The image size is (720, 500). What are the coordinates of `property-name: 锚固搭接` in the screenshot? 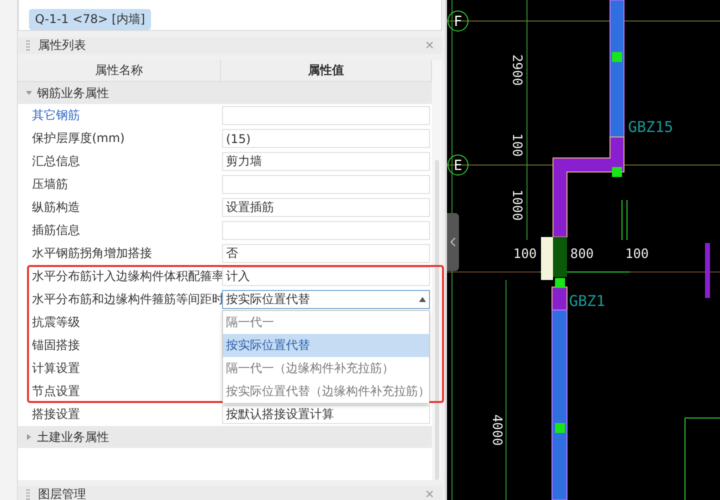 It's located at (56, 345).